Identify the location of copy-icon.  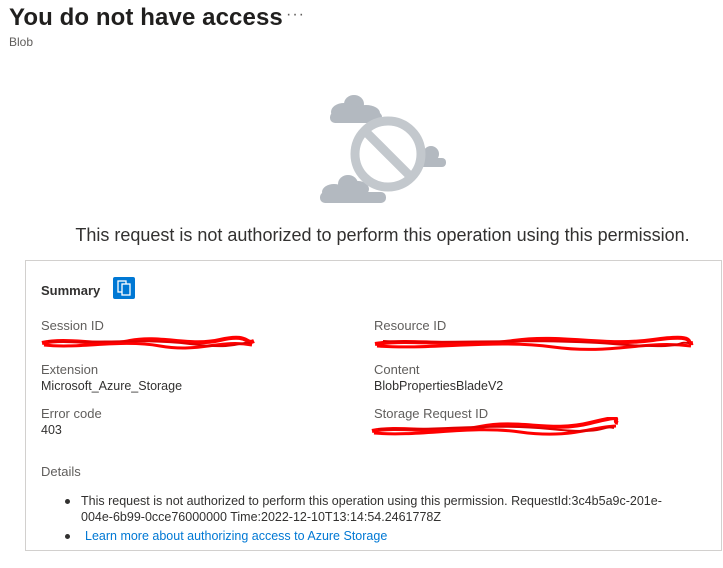
(124, 288).